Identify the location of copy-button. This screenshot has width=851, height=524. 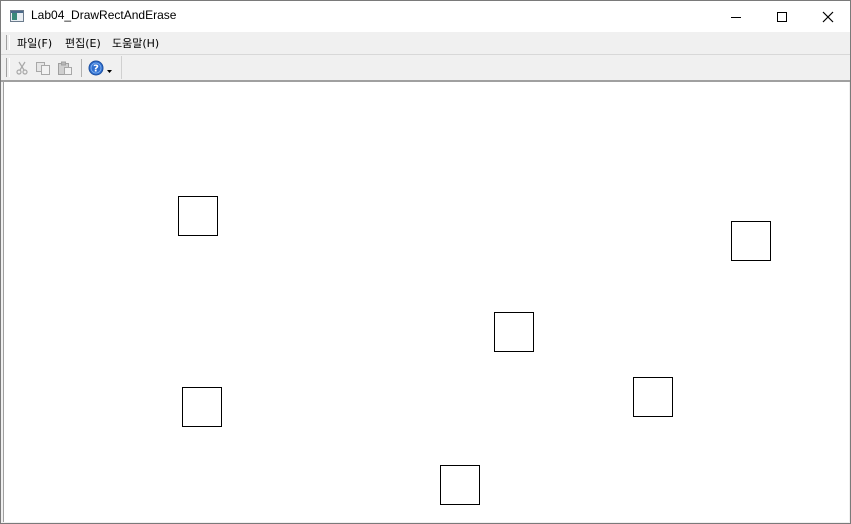
(43, 68).